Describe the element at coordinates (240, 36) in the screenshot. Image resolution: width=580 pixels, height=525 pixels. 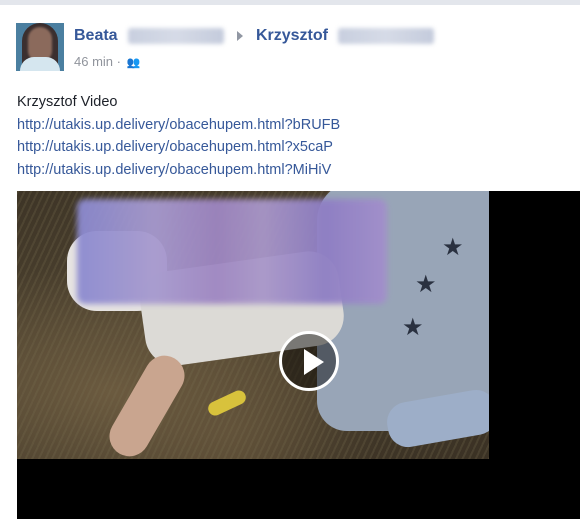
I see `triangle-right-icon` at that location.